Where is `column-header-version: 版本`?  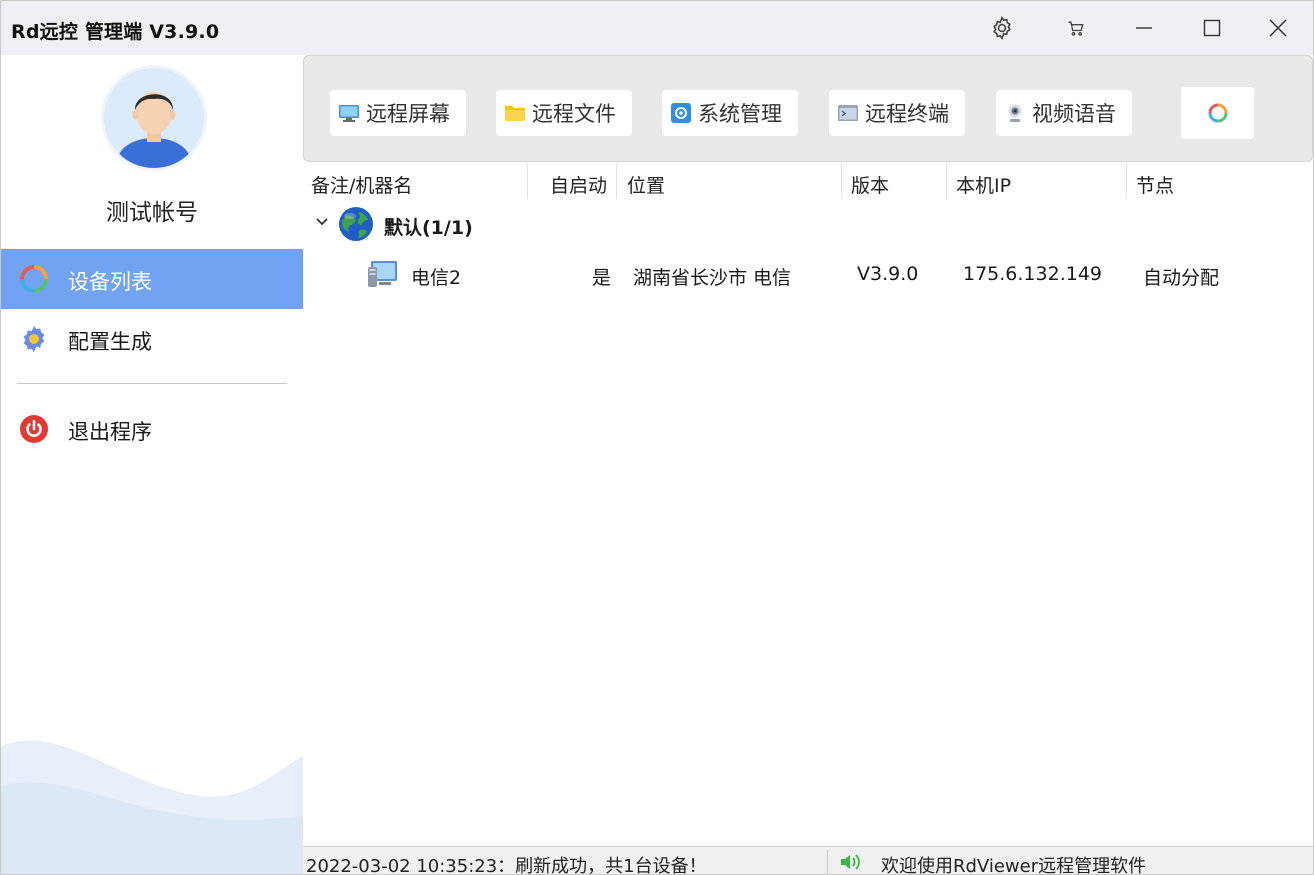 column-header-version: 版本 is located at coordinates (870, 184).